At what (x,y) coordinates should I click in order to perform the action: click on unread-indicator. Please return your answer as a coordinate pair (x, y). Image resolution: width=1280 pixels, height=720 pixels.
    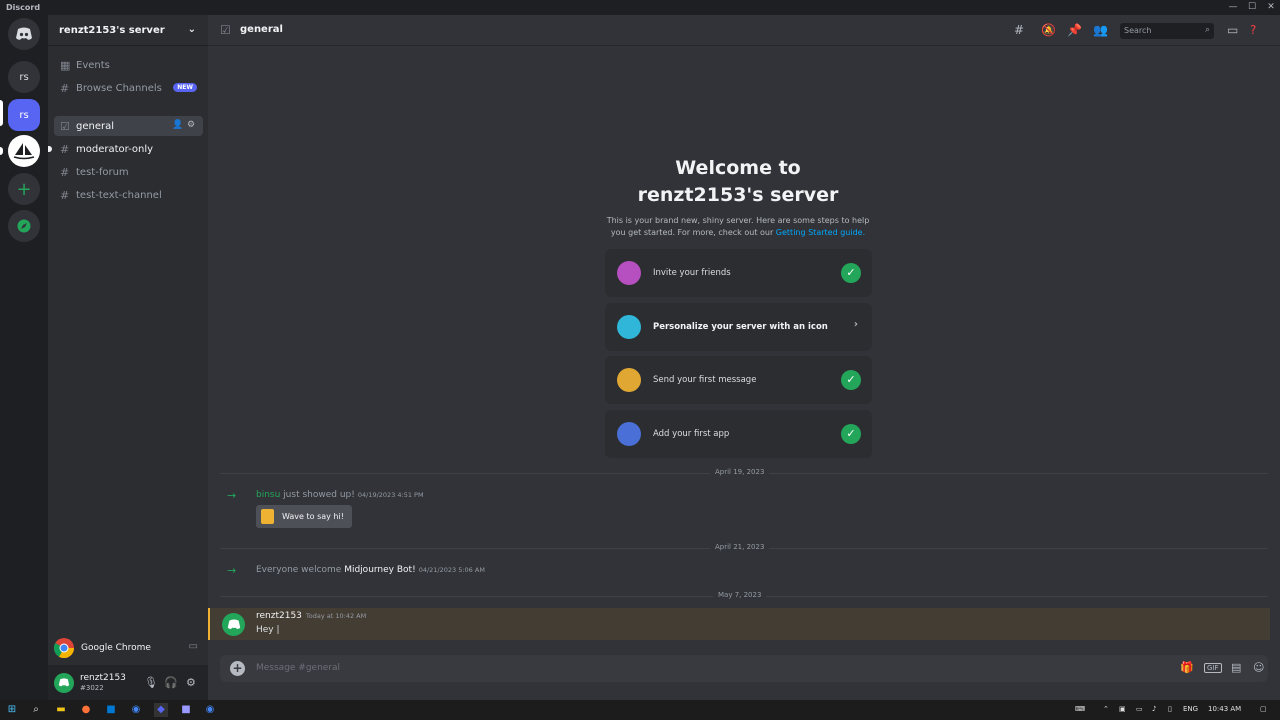
    Looking at the image, I should click on (50, 149).